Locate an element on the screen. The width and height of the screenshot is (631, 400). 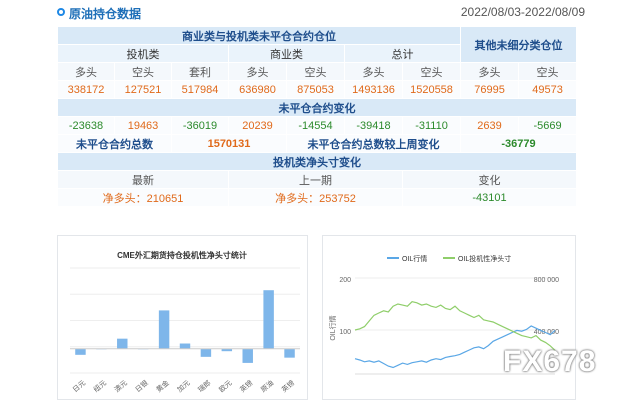
latest-net-text: 净多头：210651 is located at coordinates (143, 198).